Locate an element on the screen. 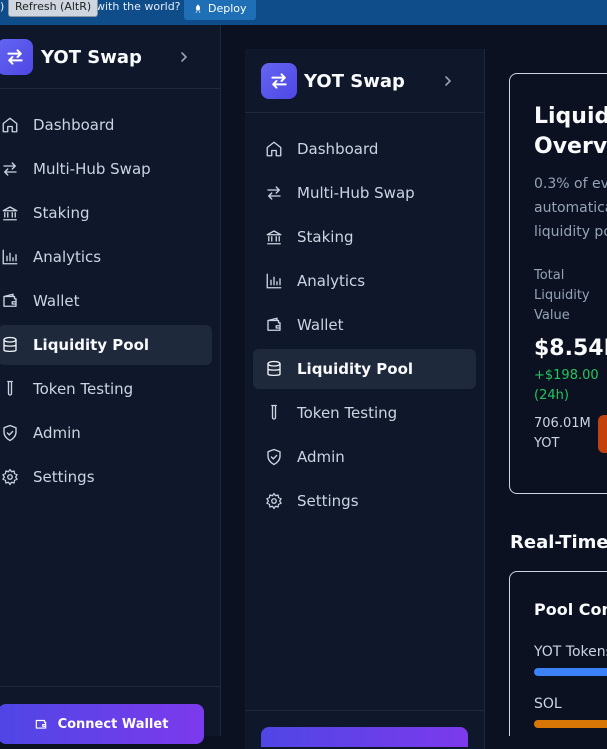 This screenshot has width=607, height=749. toolbar-glyph: ) is located at coordinates (2, 6).